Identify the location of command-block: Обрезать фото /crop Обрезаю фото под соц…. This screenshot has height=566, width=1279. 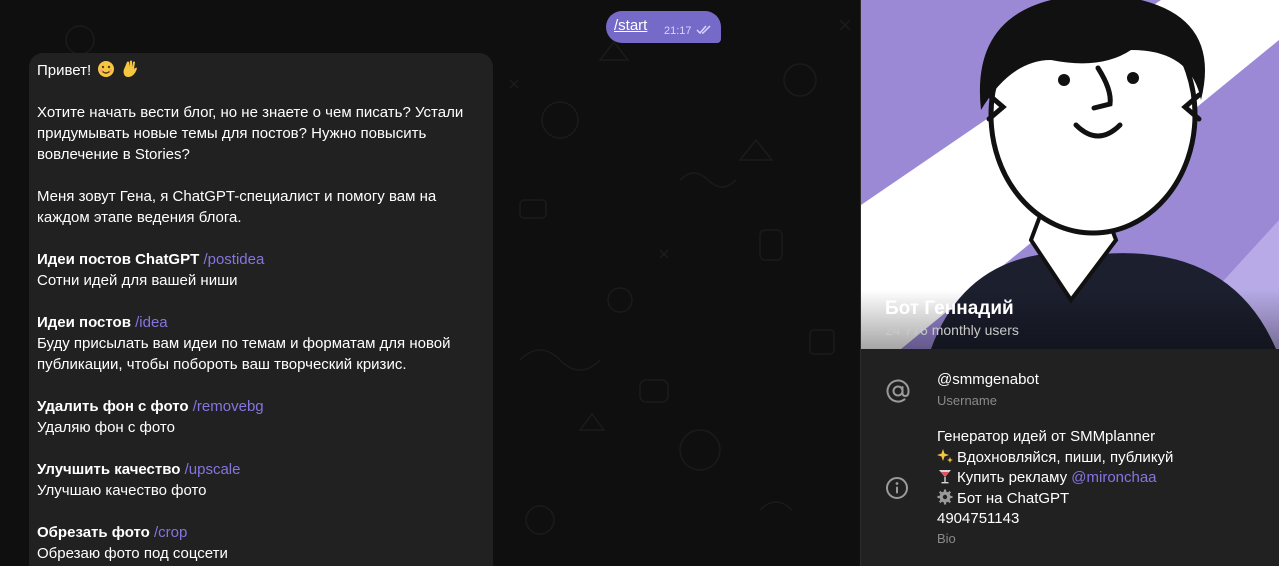
(261, 543).